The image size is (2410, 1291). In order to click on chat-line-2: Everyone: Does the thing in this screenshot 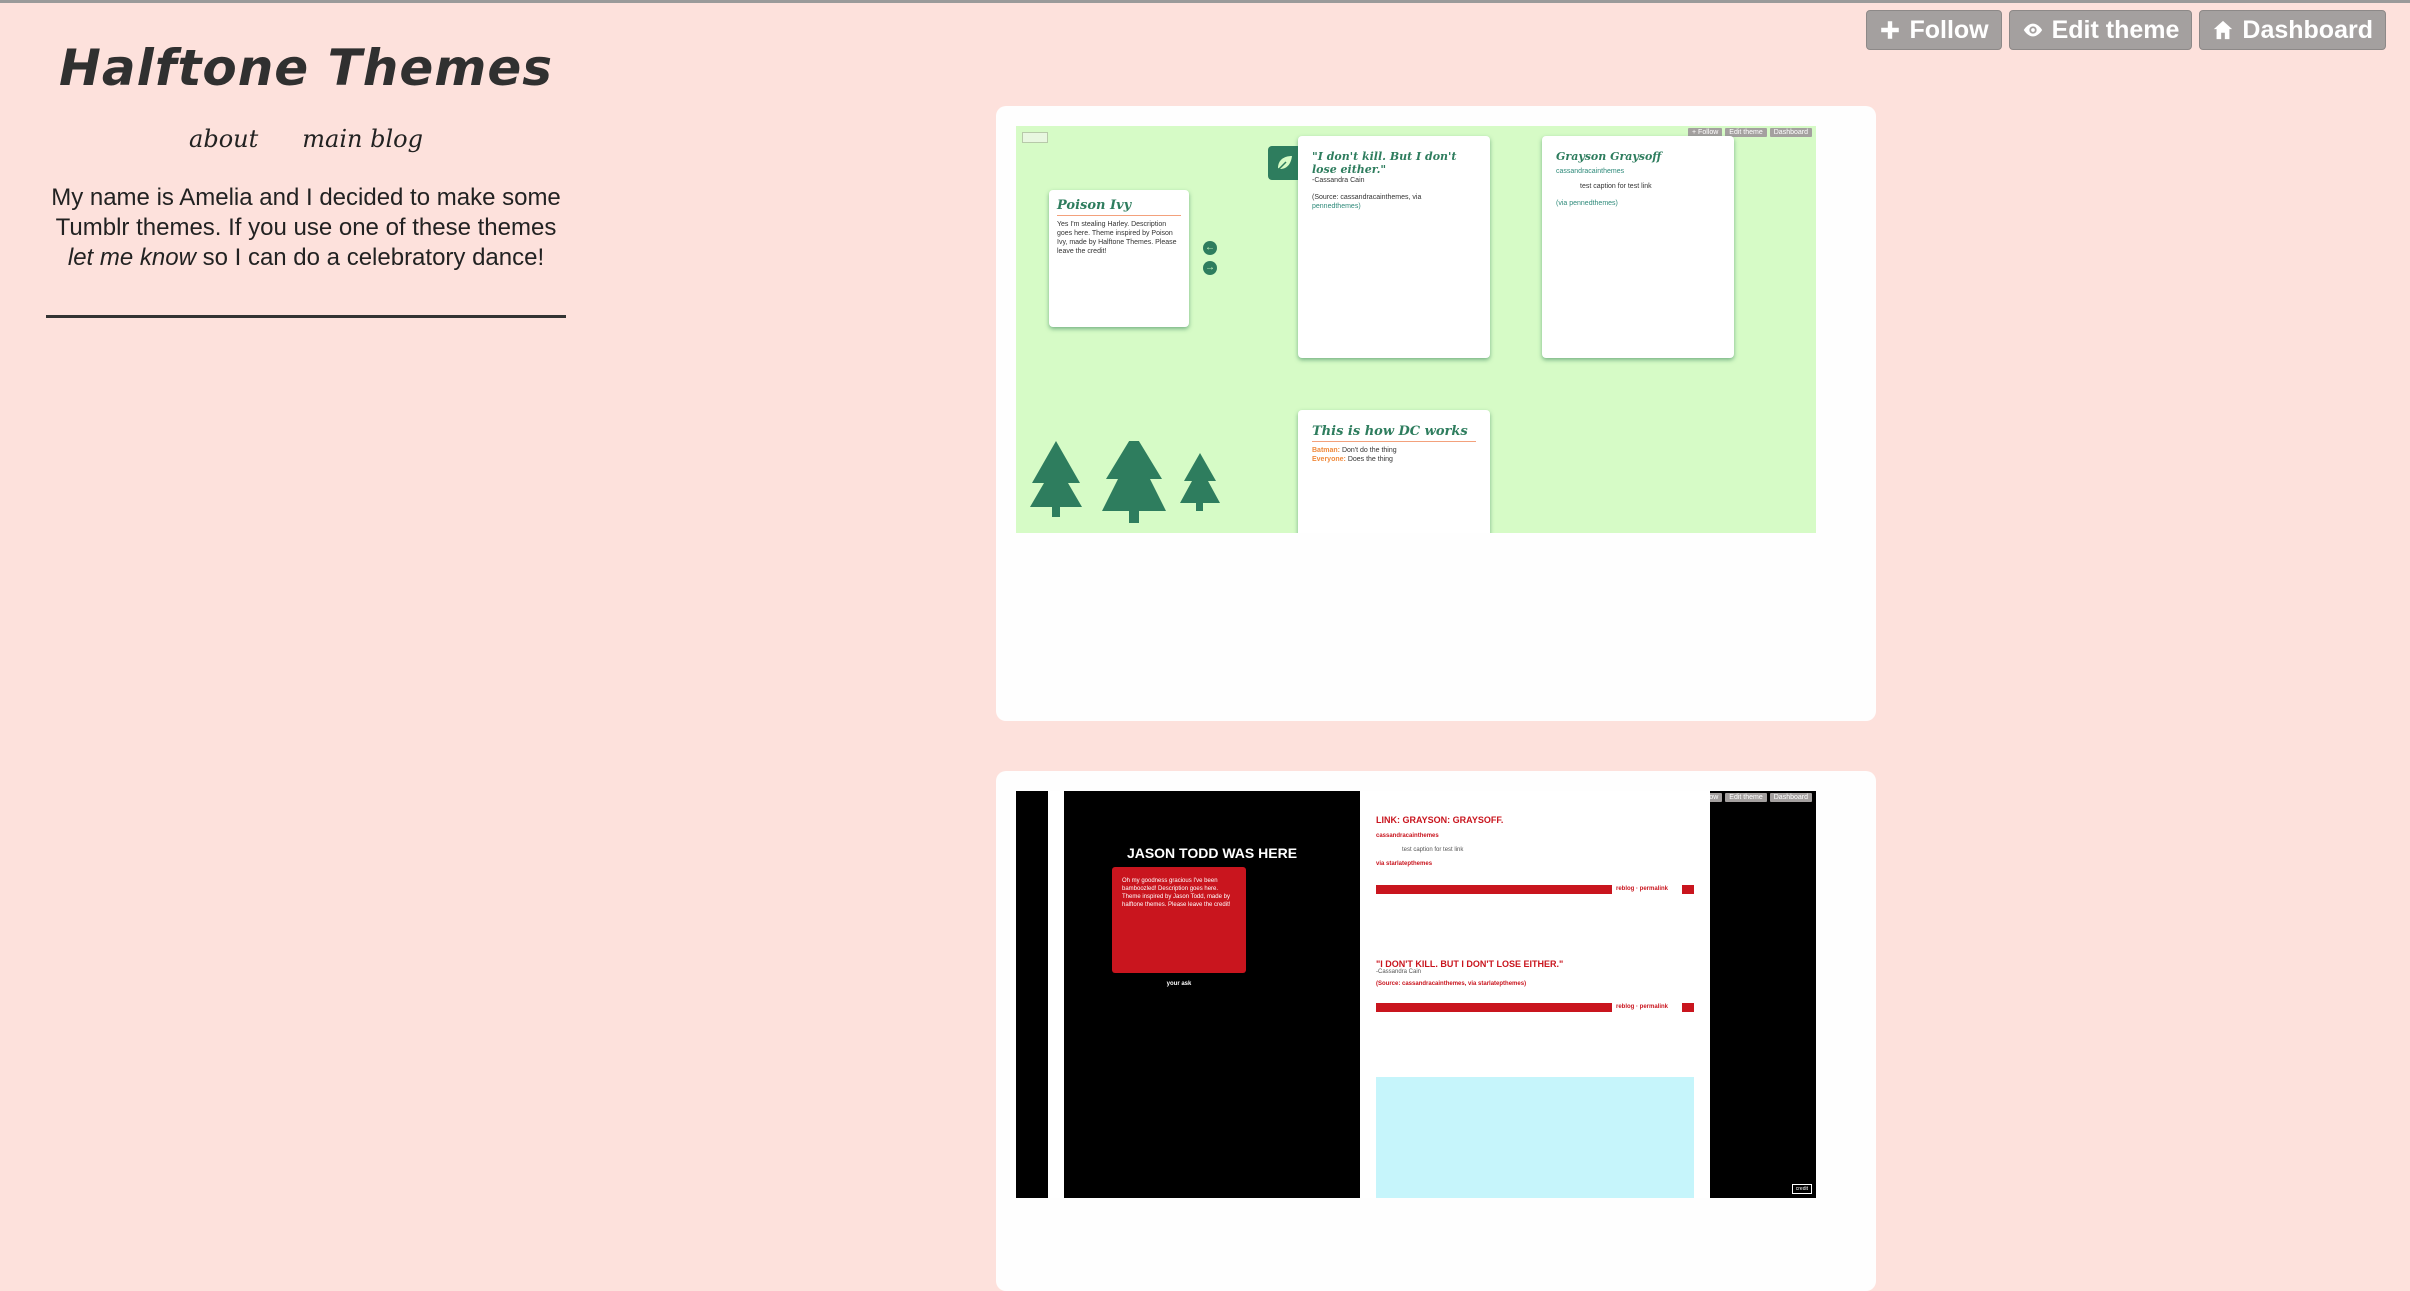, I will do `click(1352, 459)`.